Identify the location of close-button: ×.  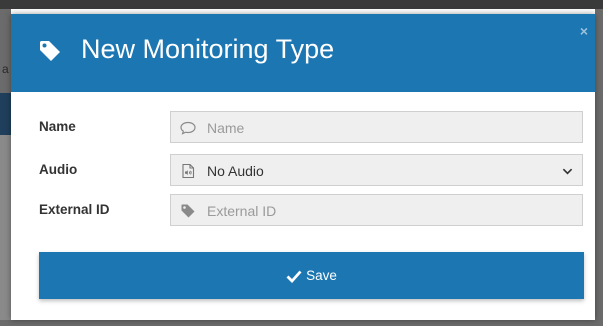
(584, 31).